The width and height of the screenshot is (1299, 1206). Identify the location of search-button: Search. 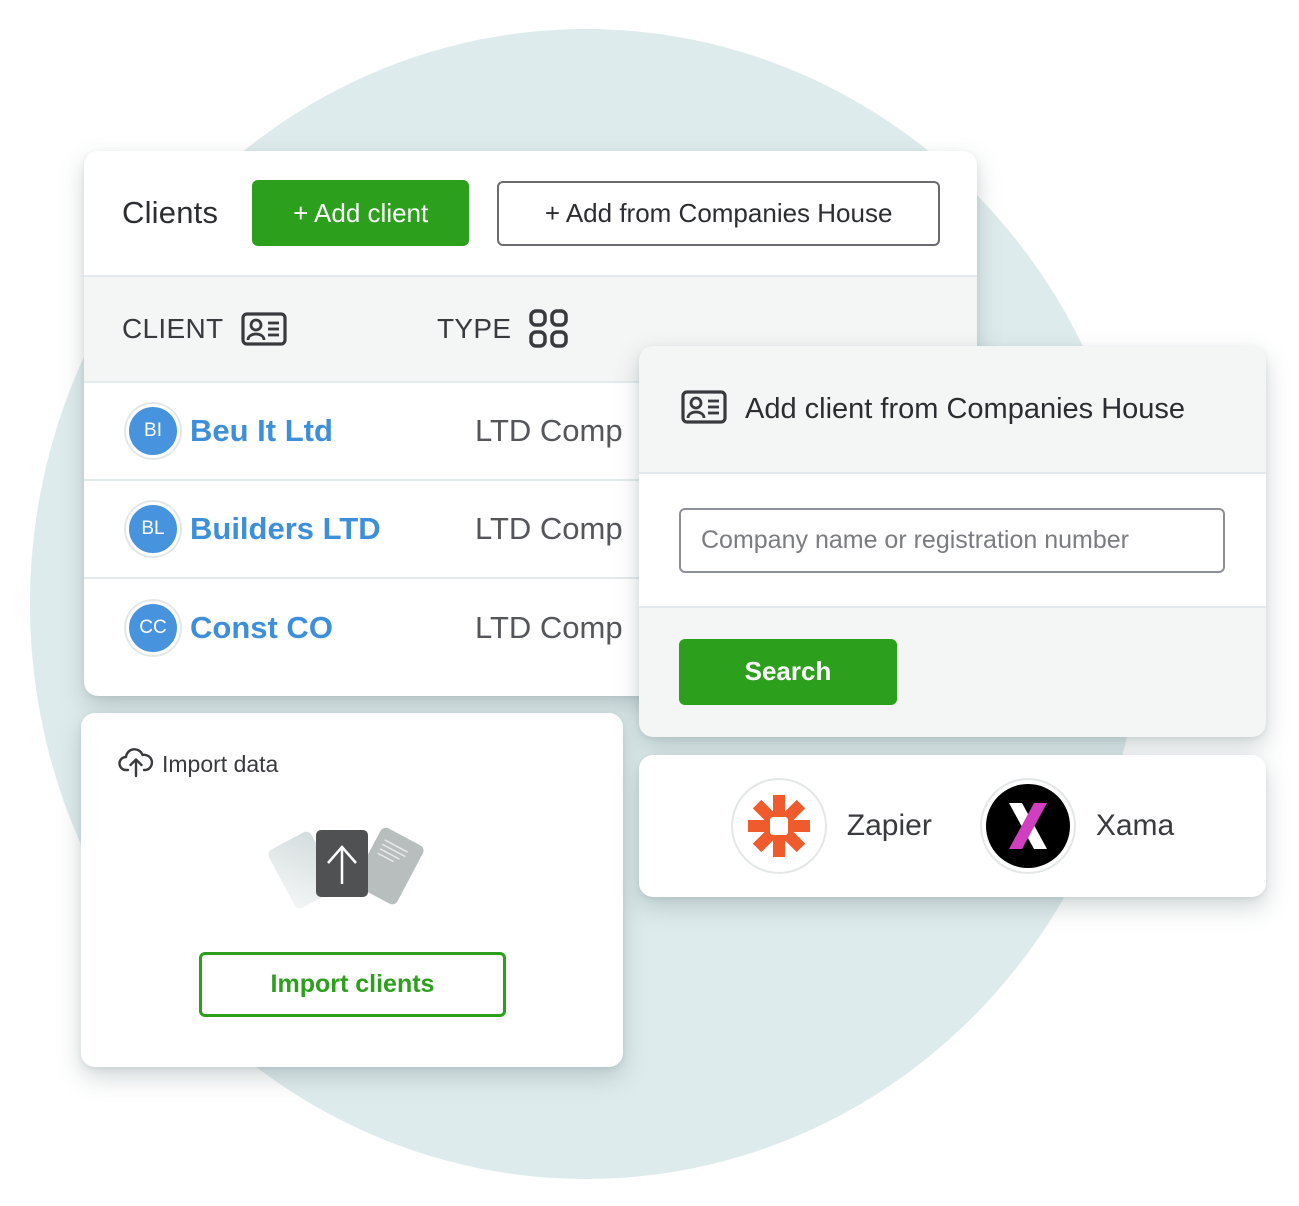
(788, 671).